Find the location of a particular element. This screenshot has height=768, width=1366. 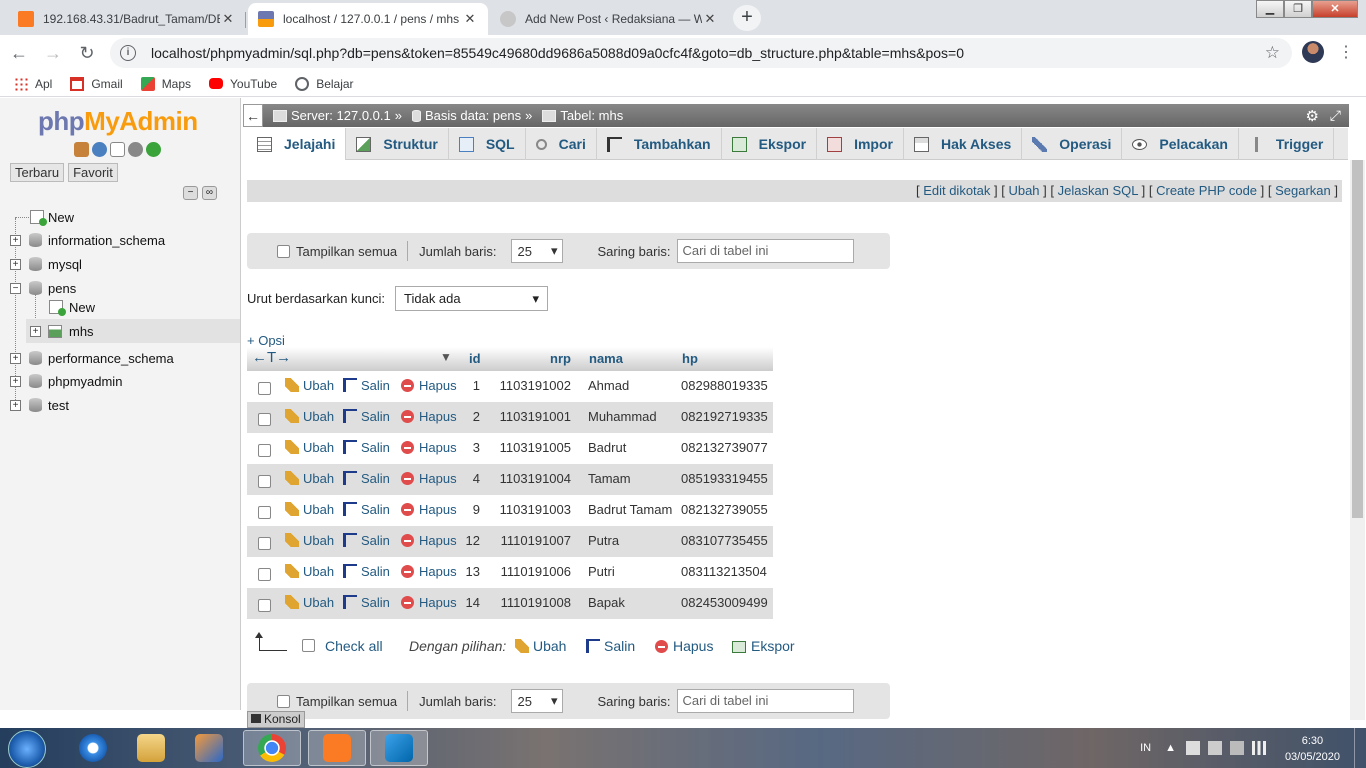

favorite-tab: Favorit is located at coordinates (93, 172).